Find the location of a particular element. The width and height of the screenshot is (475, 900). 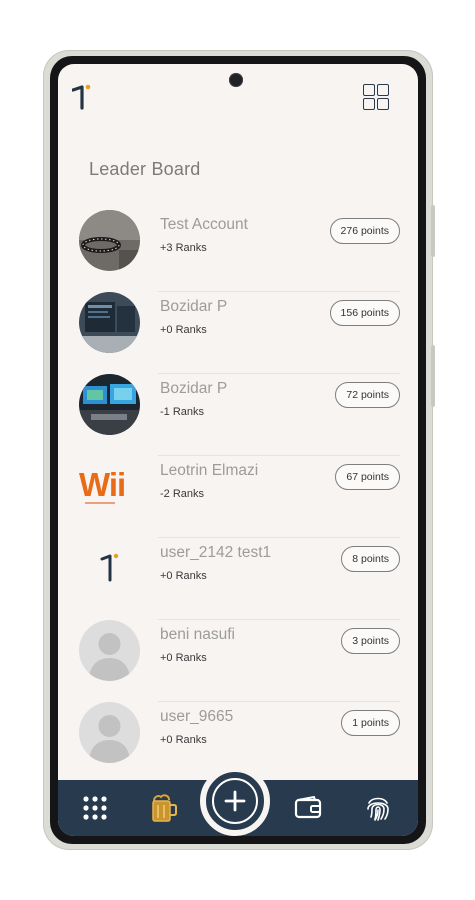

points-badge: 3 points is located at coordinates (370, 641).